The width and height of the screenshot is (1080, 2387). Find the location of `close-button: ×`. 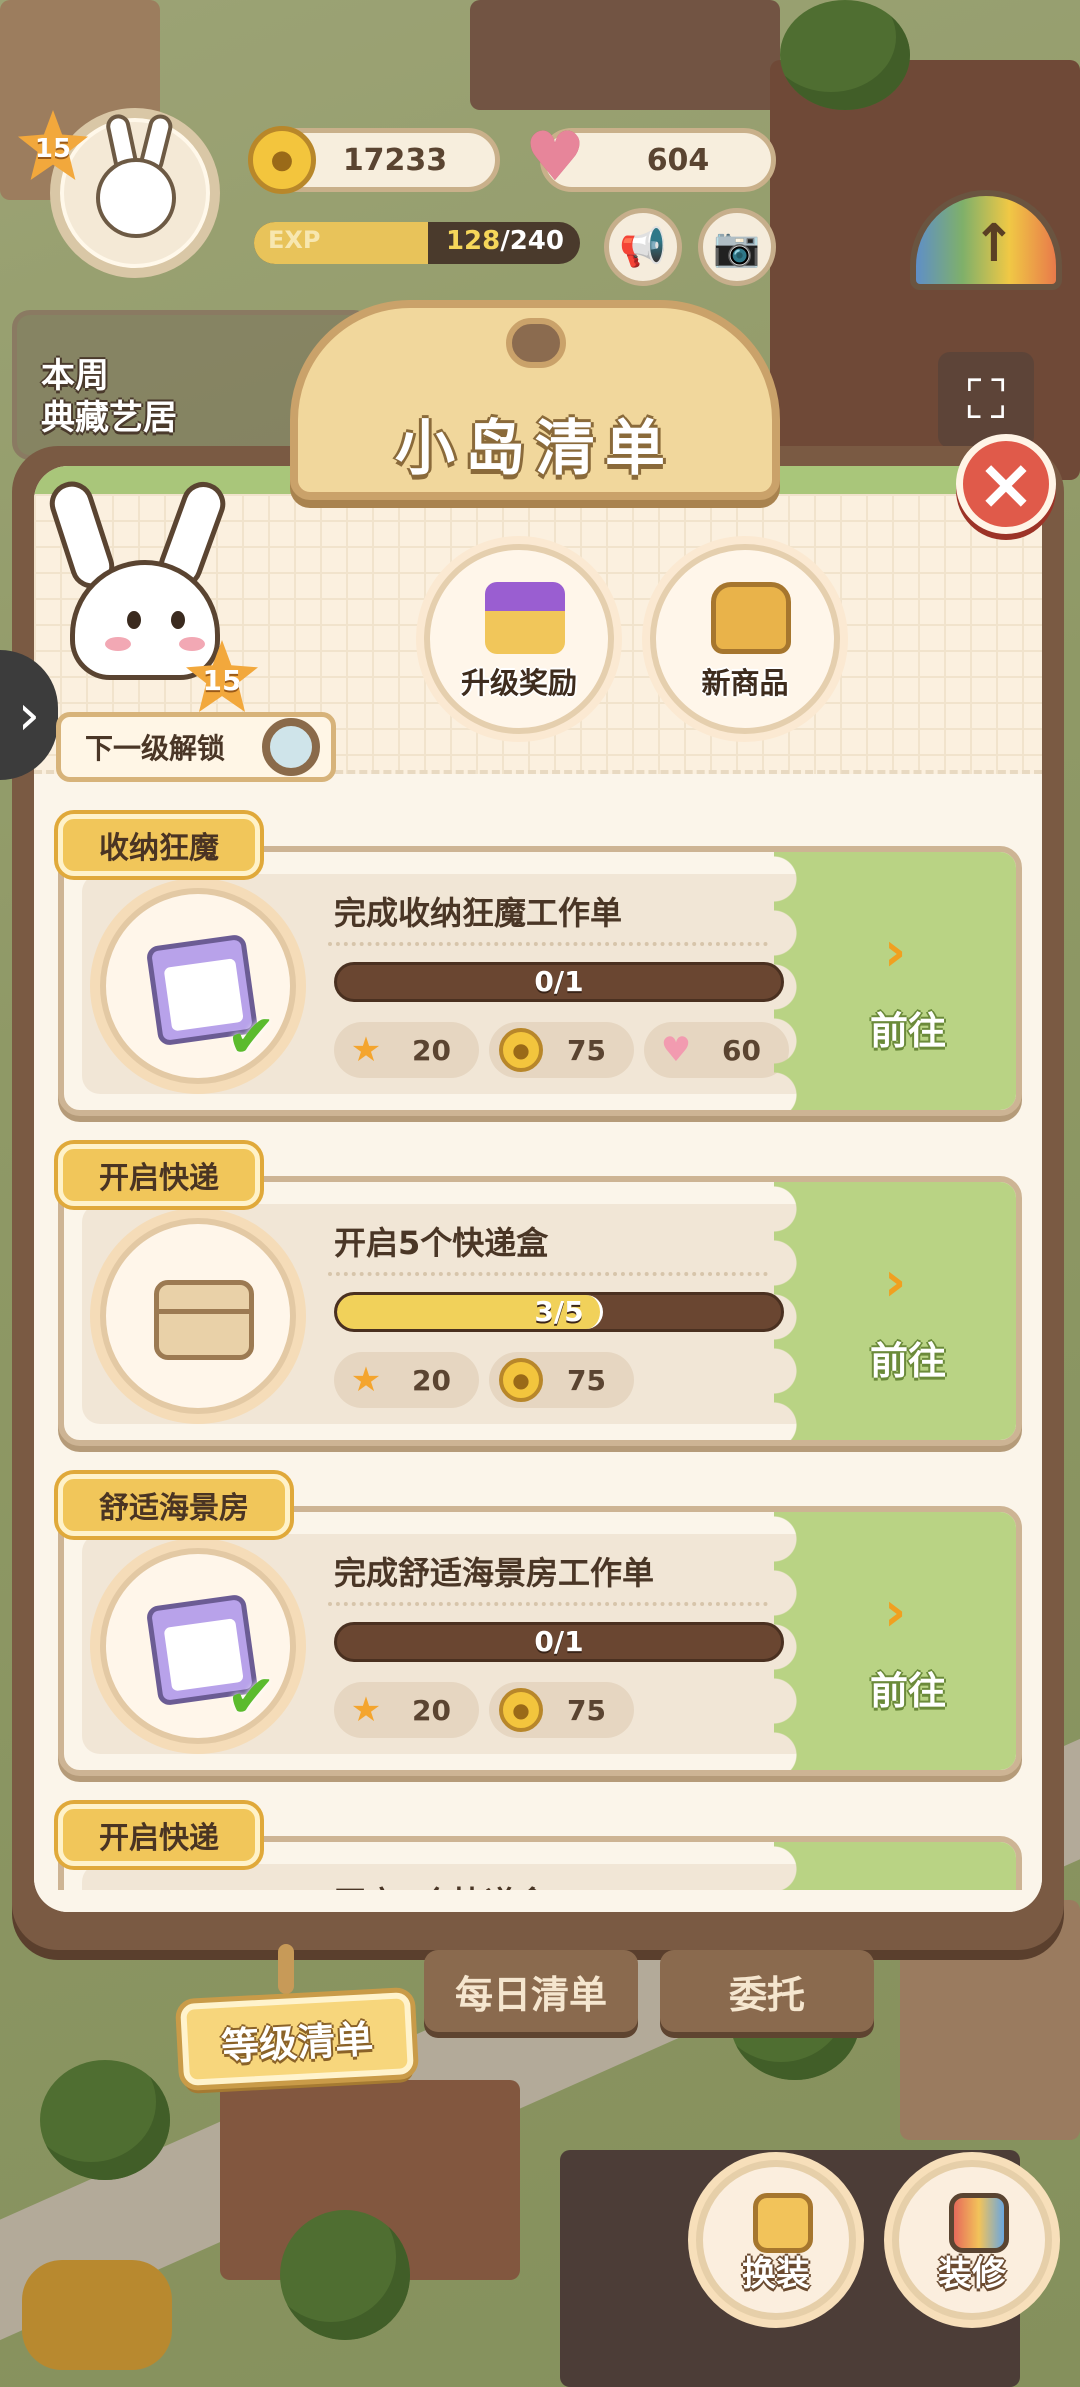

close-button: × is located at coordinates (1006, 484).